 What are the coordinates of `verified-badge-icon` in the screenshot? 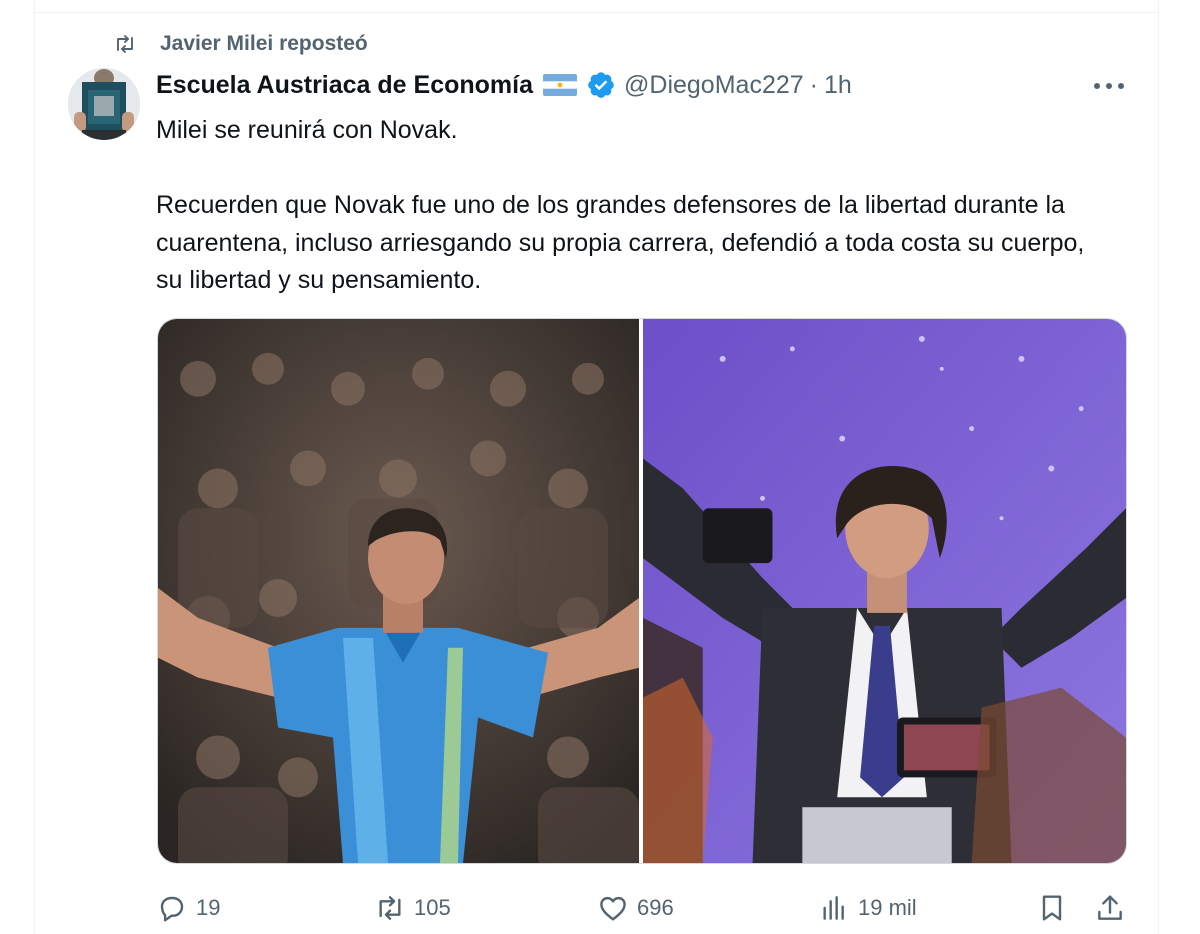 It's located at (601, 85).